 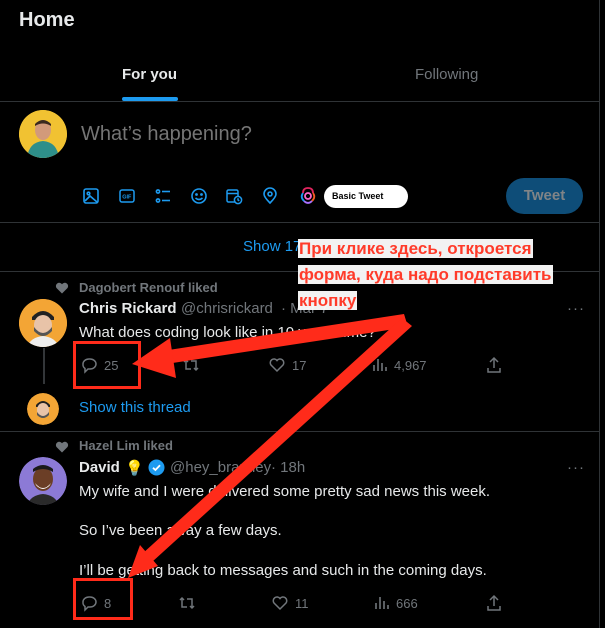 What do you see at coordinates (328, 300) in the screenshot?
I see `annotation-line: кнопку` at bounding box center [328, 300].